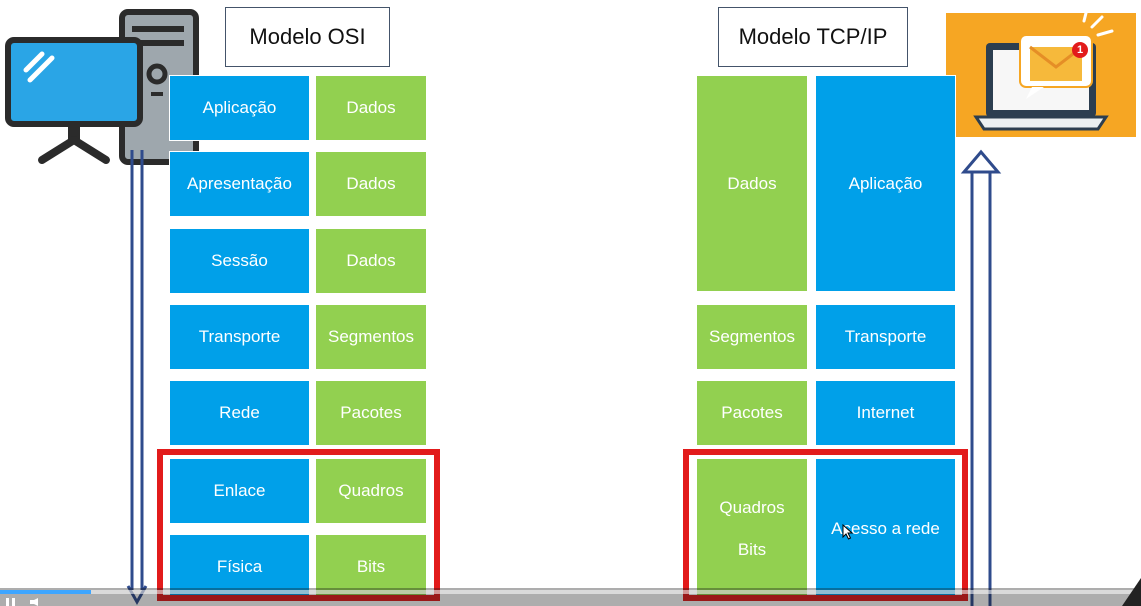 The height and width of the screenshot is (606, 1141). What do you see at coordinates (371, 337) in the screenshot?
I see `osi-pdu-transporte: Segmentos` at bounding box center [371, 337].